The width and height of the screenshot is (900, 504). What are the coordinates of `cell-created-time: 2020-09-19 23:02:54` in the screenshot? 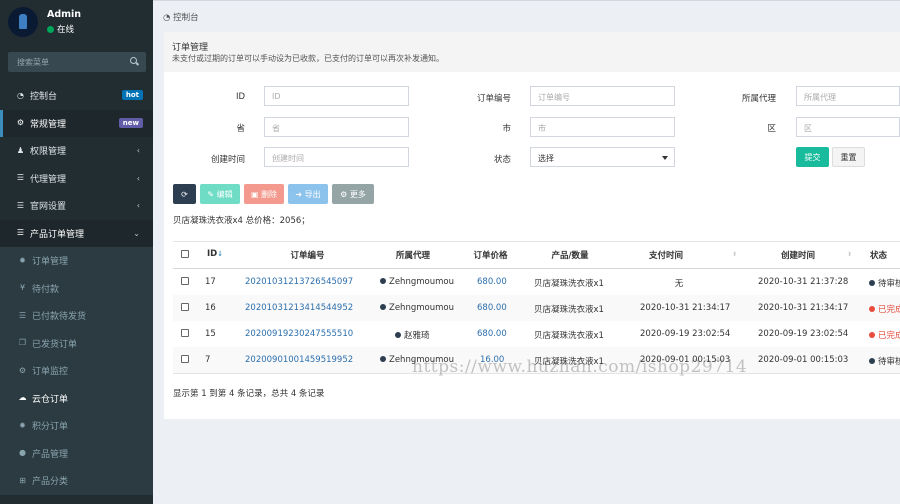 It's located at (803, 334).